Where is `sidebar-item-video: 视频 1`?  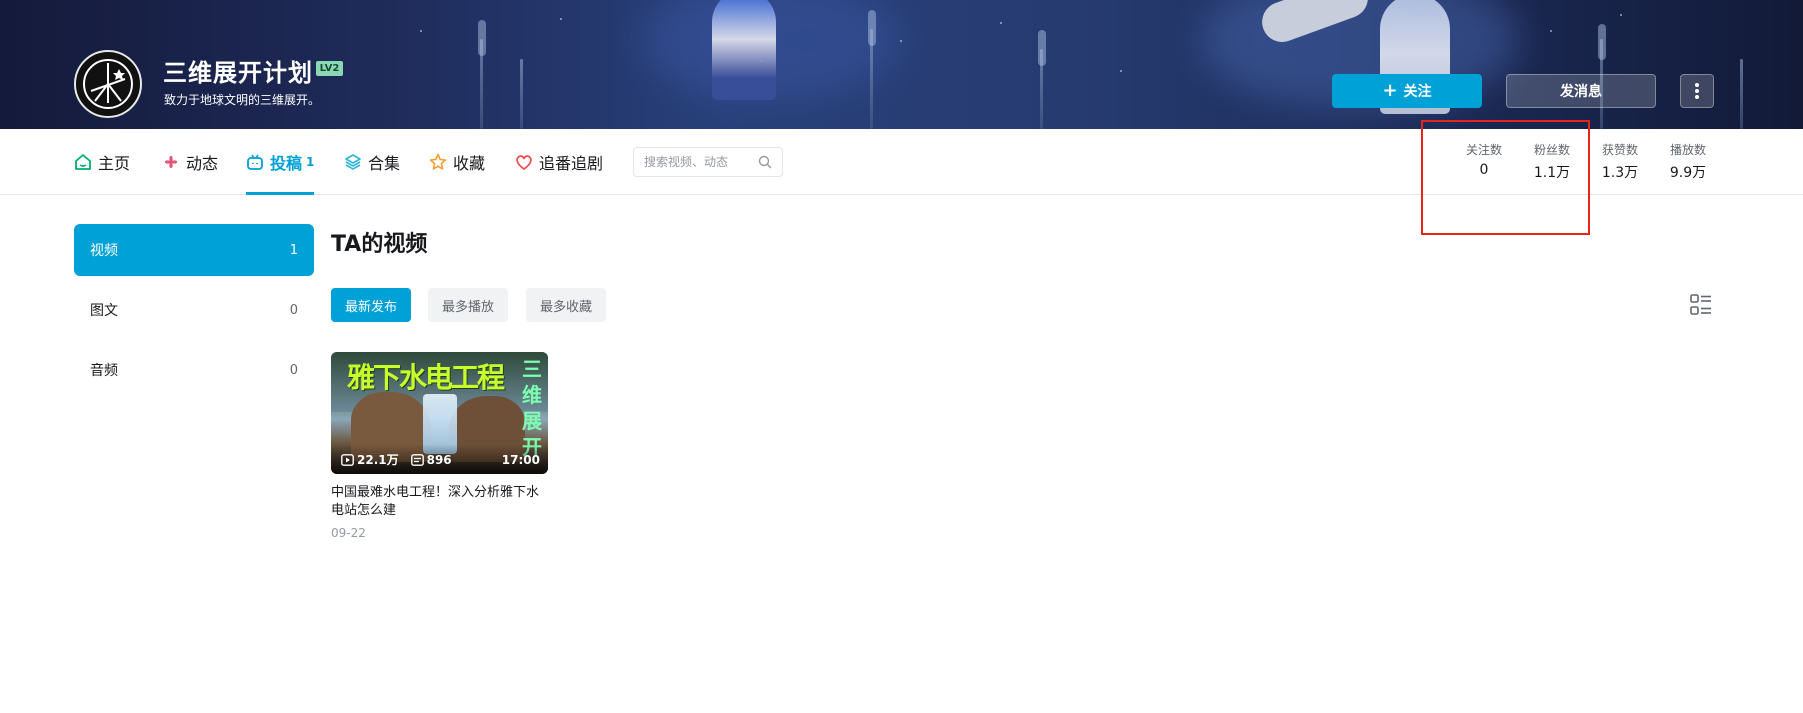
sidebar-item-video: 视频 1 is located at coordinates (194, 250).